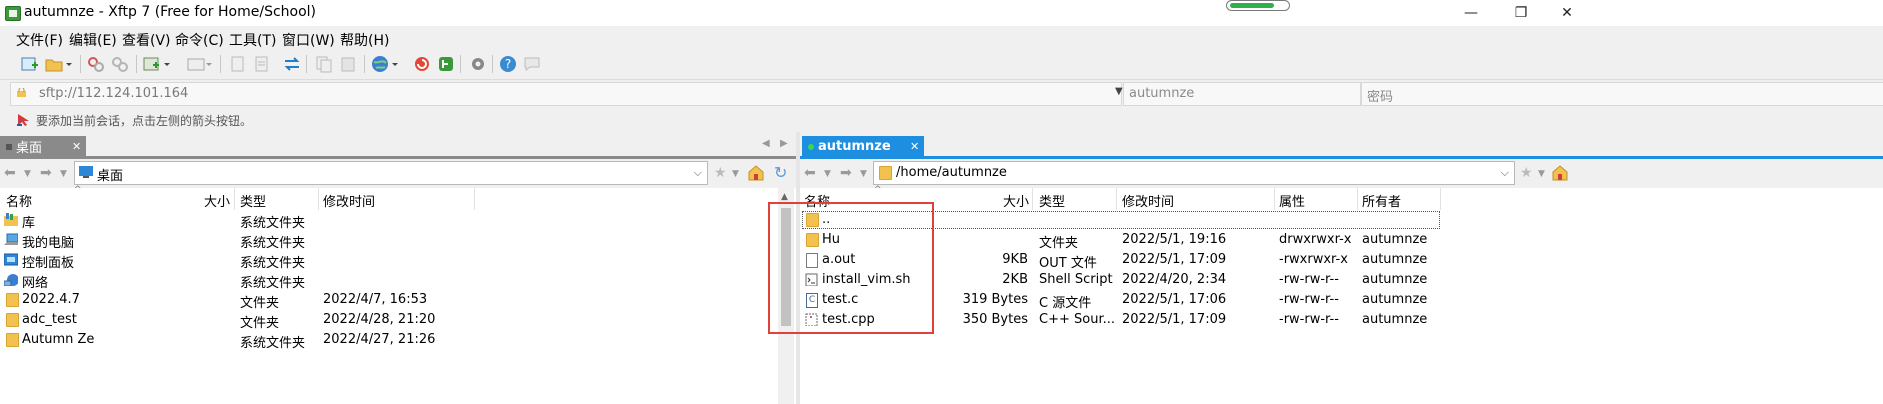 The width and height of the screenshot is (1883, 404). I want to click on file-modified: 2022/4/27, 21:26, so click(379, 339).